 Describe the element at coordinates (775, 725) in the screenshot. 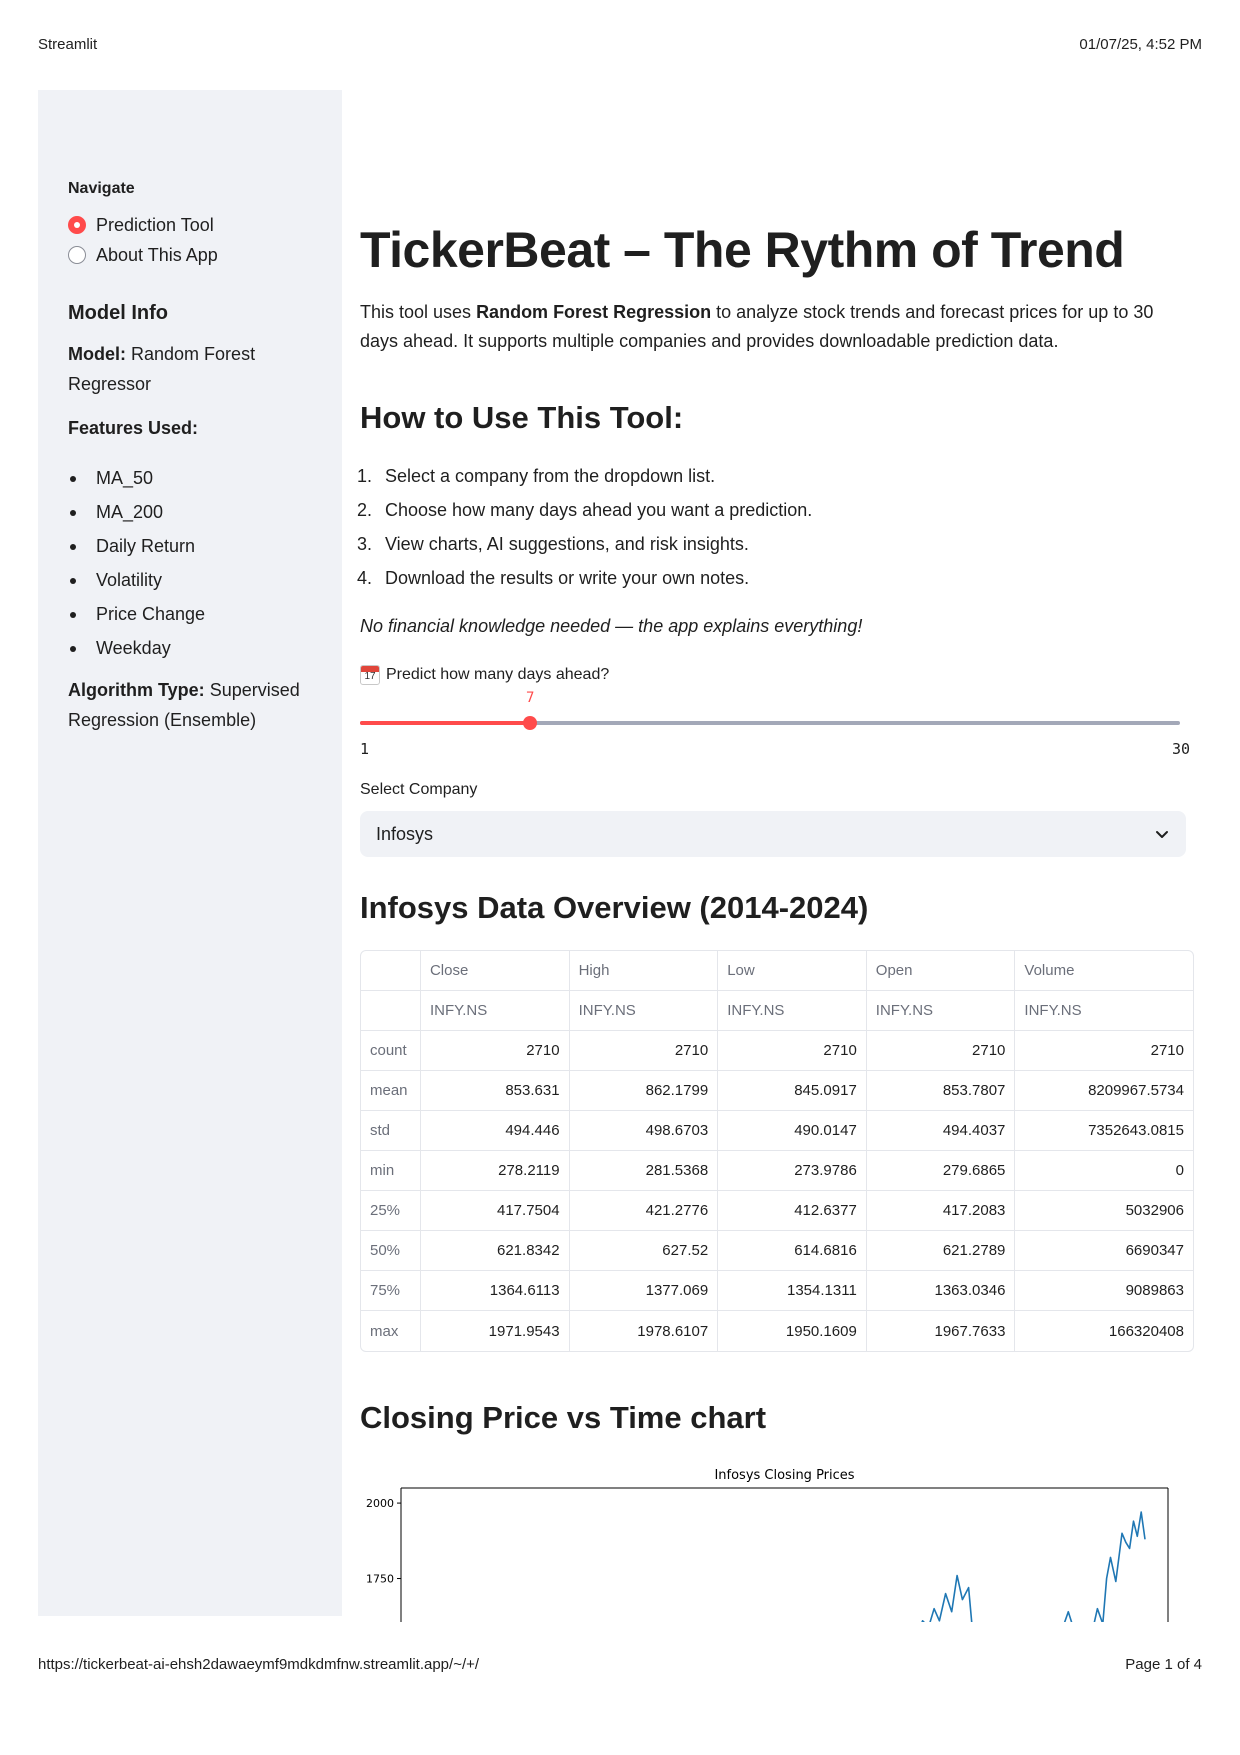

I see `days-ahead-slider: 7 1 30` at that location.